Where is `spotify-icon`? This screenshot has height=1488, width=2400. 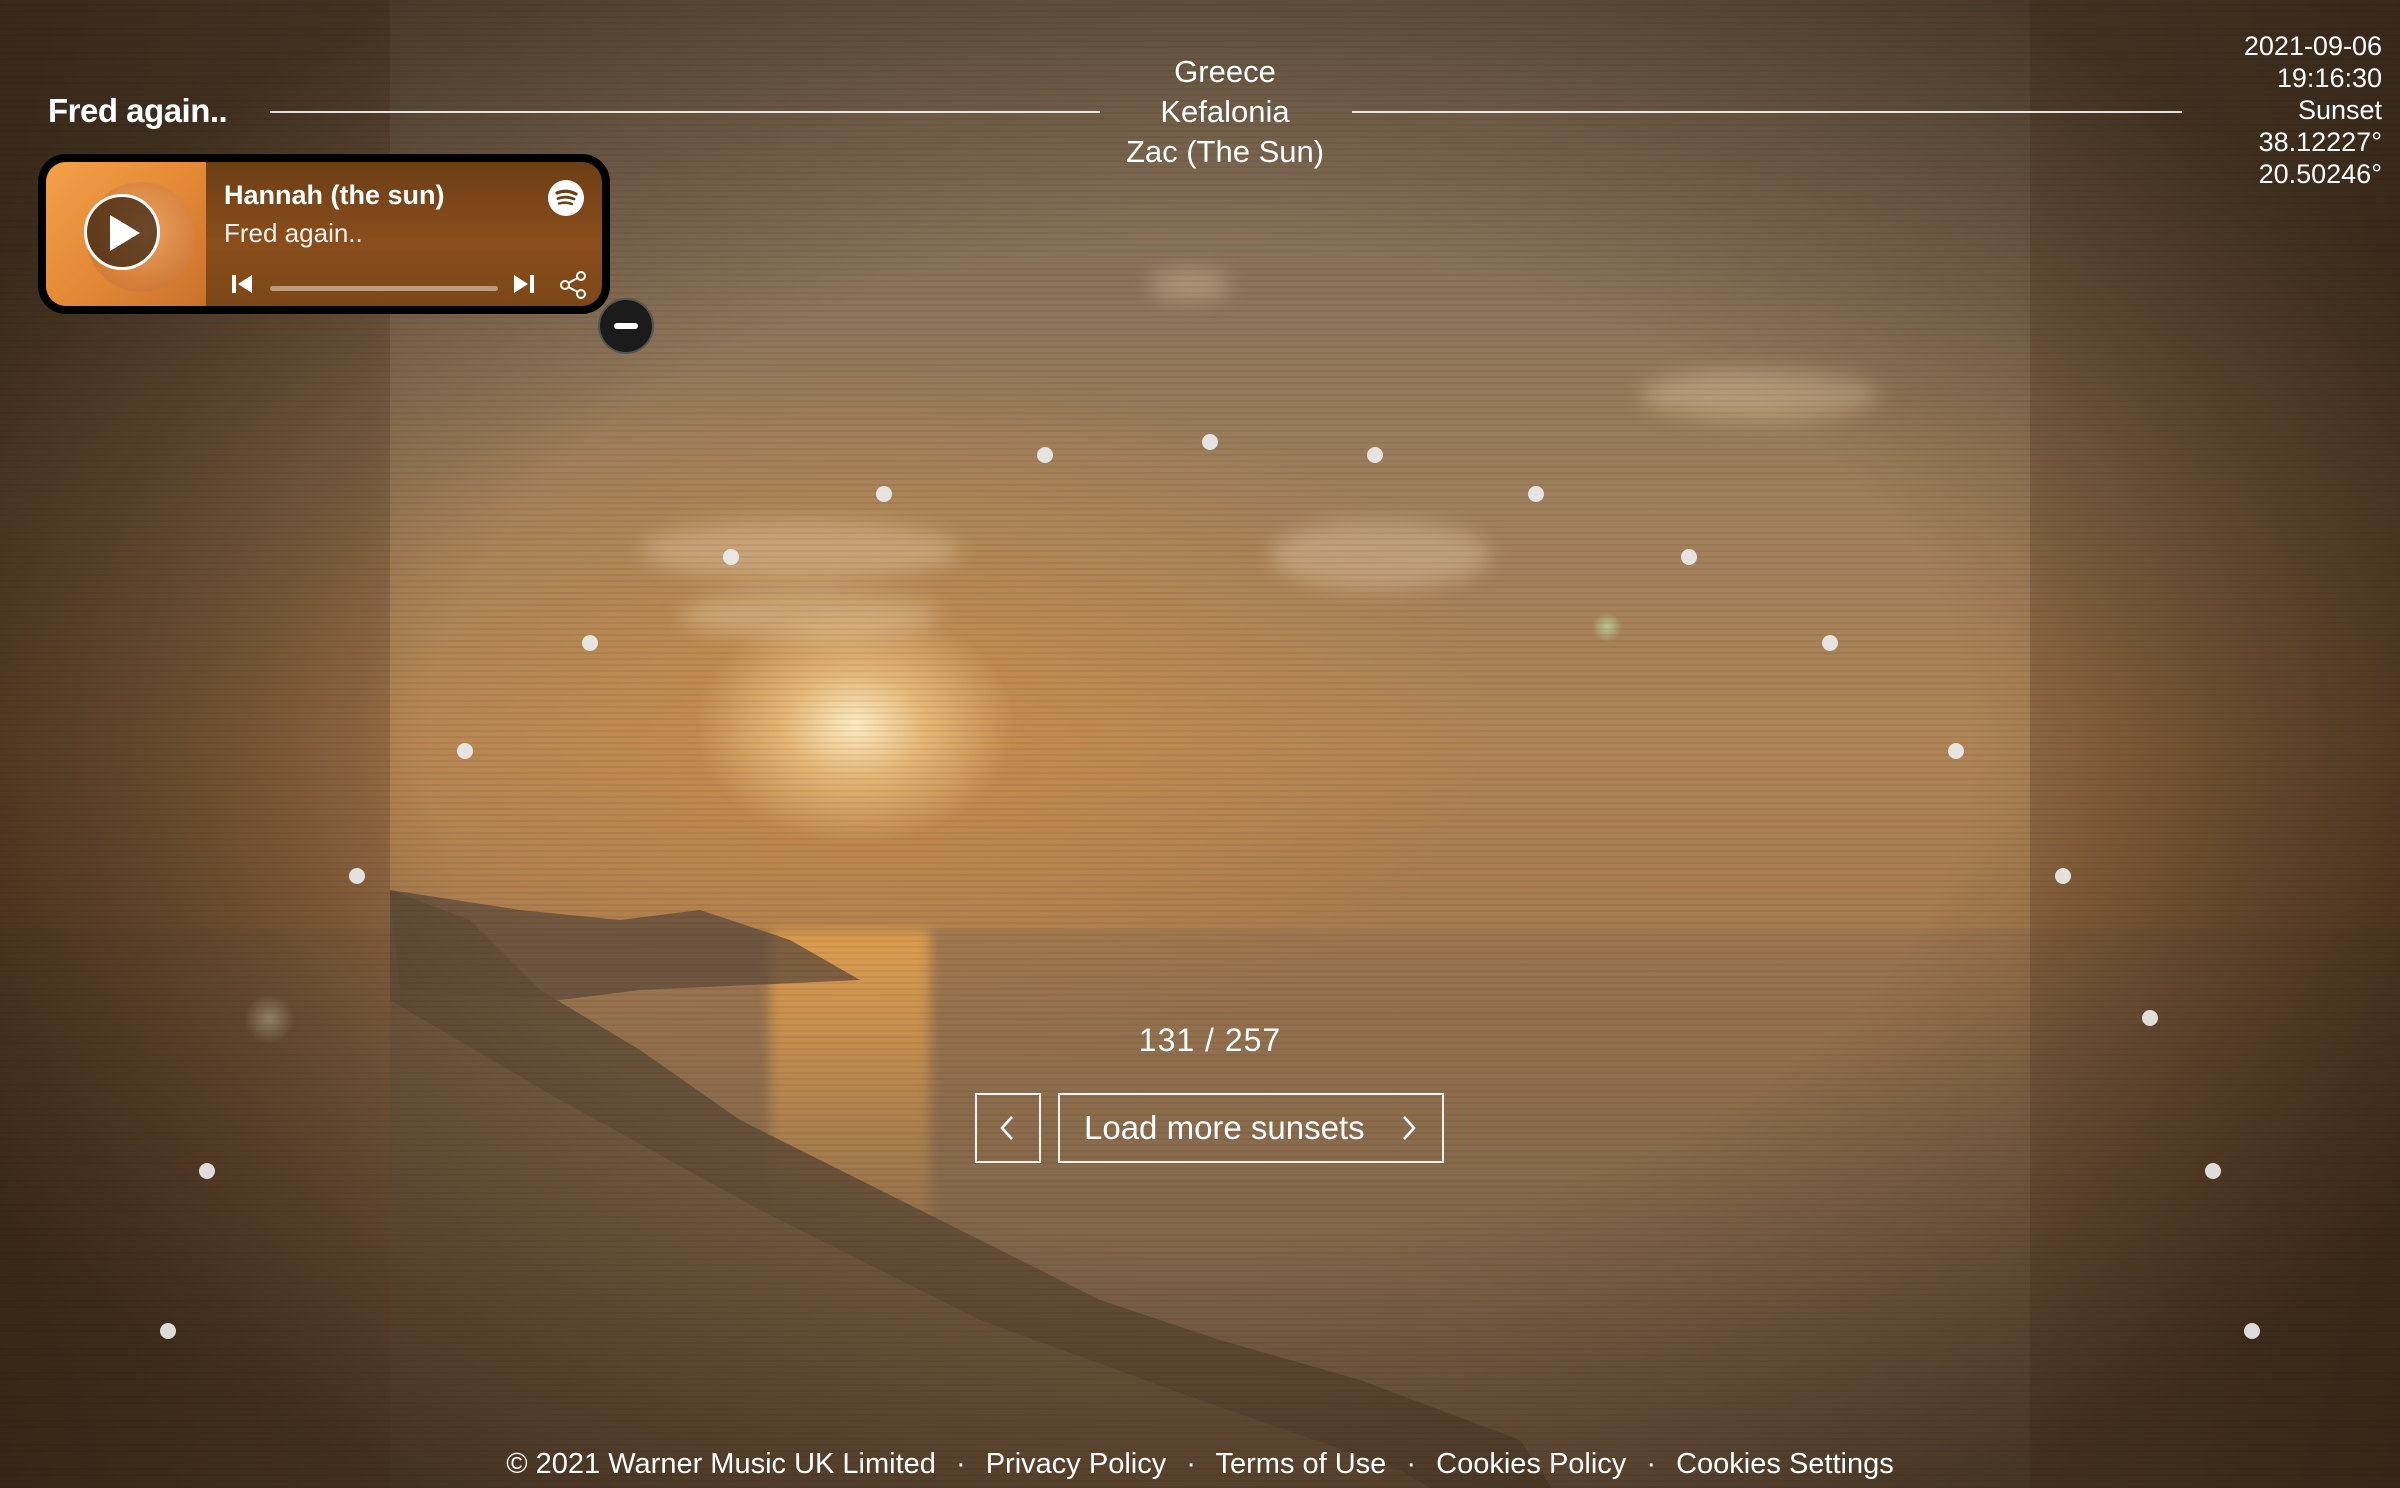
spotify-icon is located at coordinates (566, 198).